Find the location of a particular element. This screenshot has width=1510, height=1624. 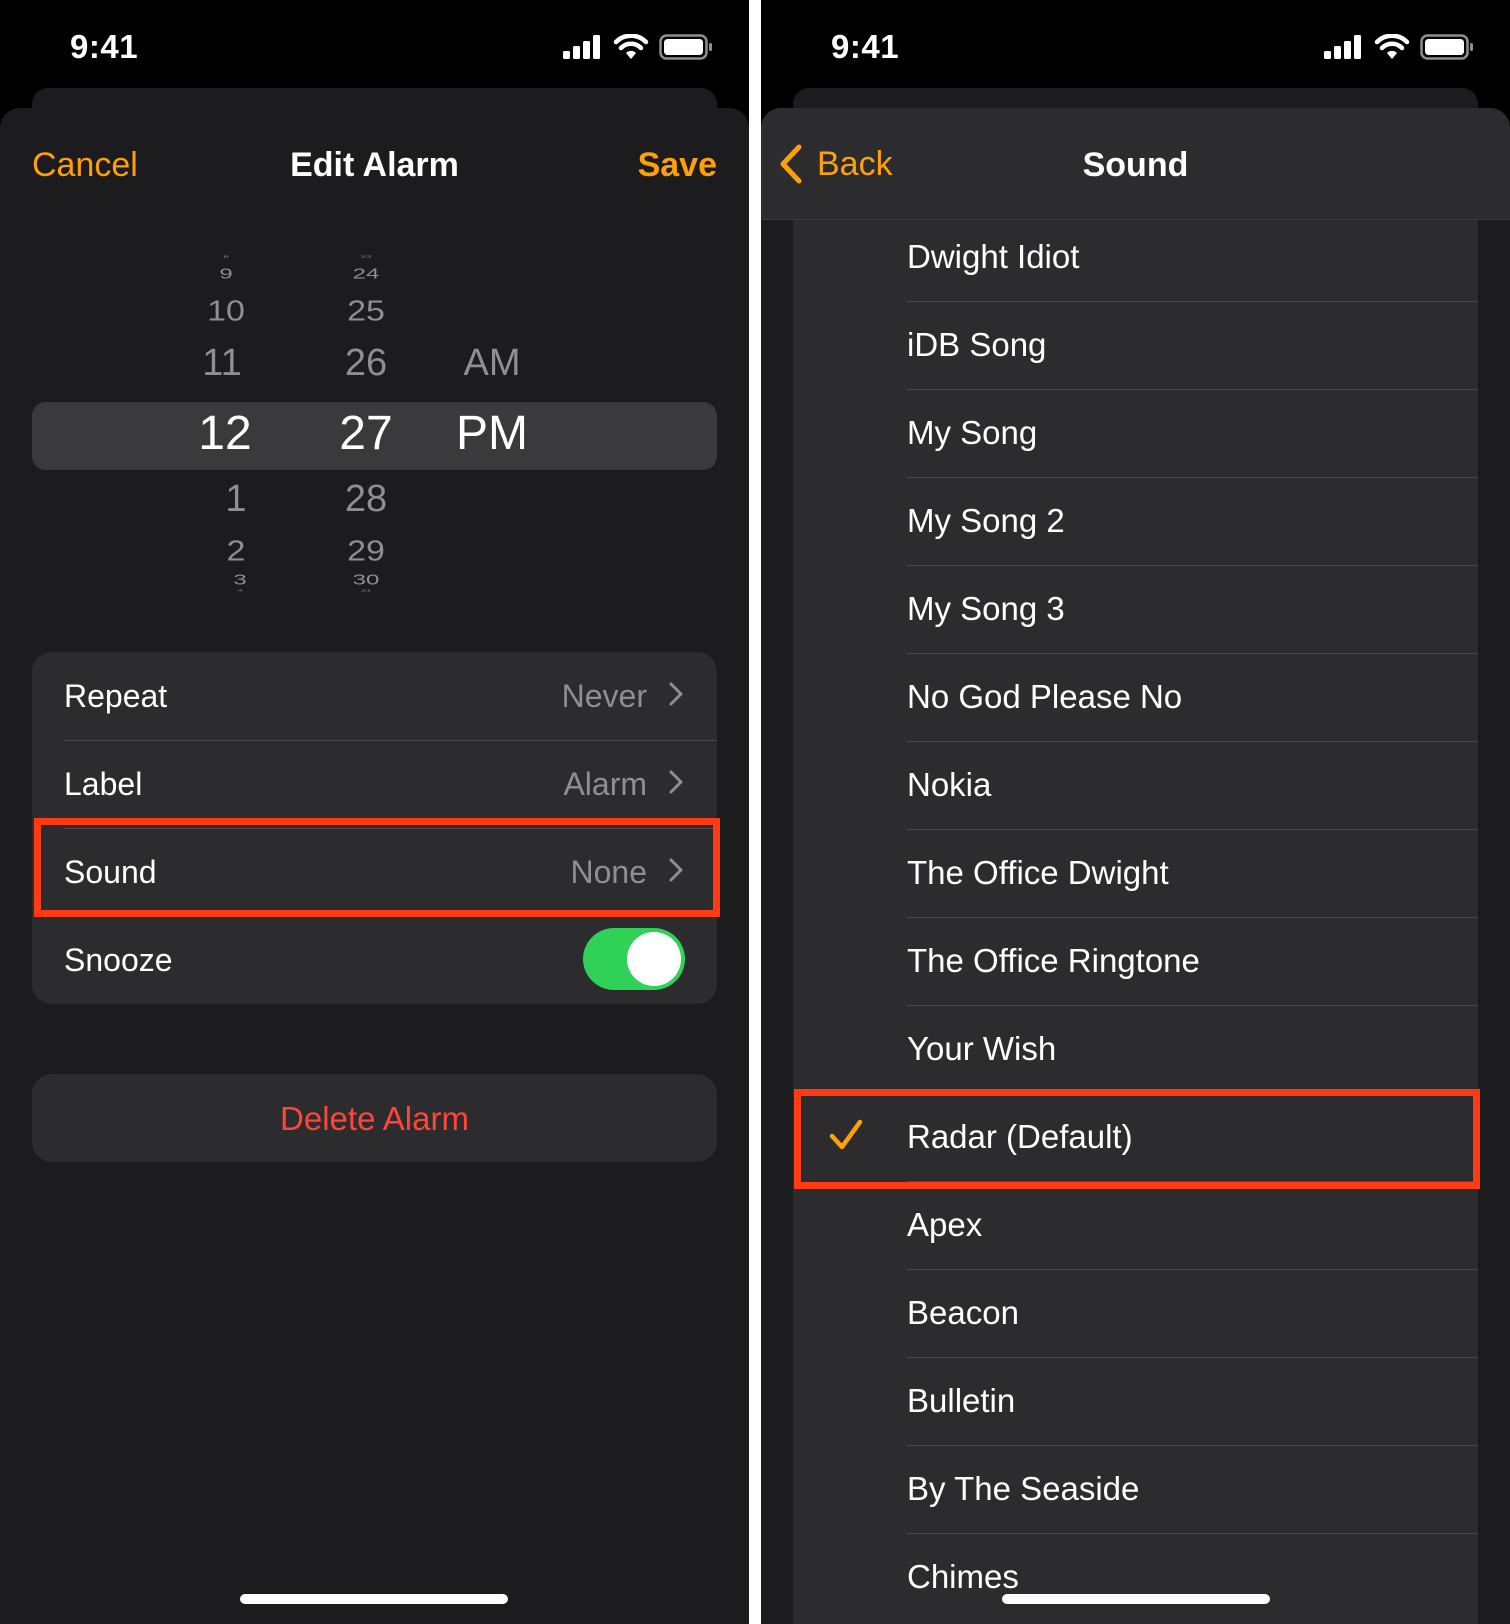

sound-option-label: Beacon is located at coordinates (963, 1312).